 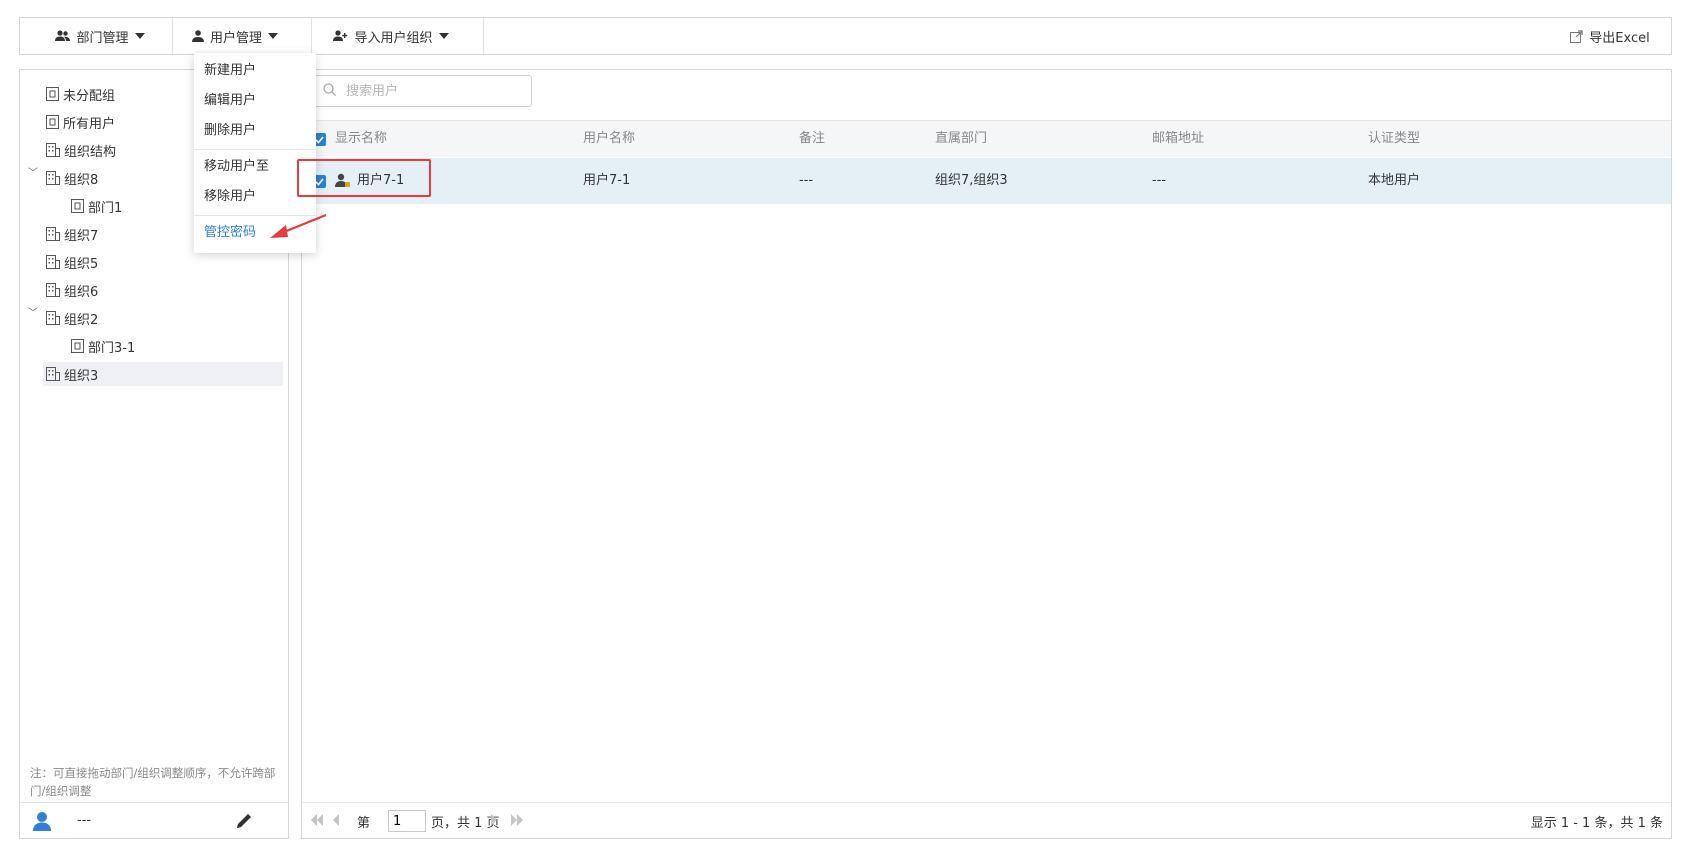 I want to click on column-header: 显示名称, so click(x=361, y=139).